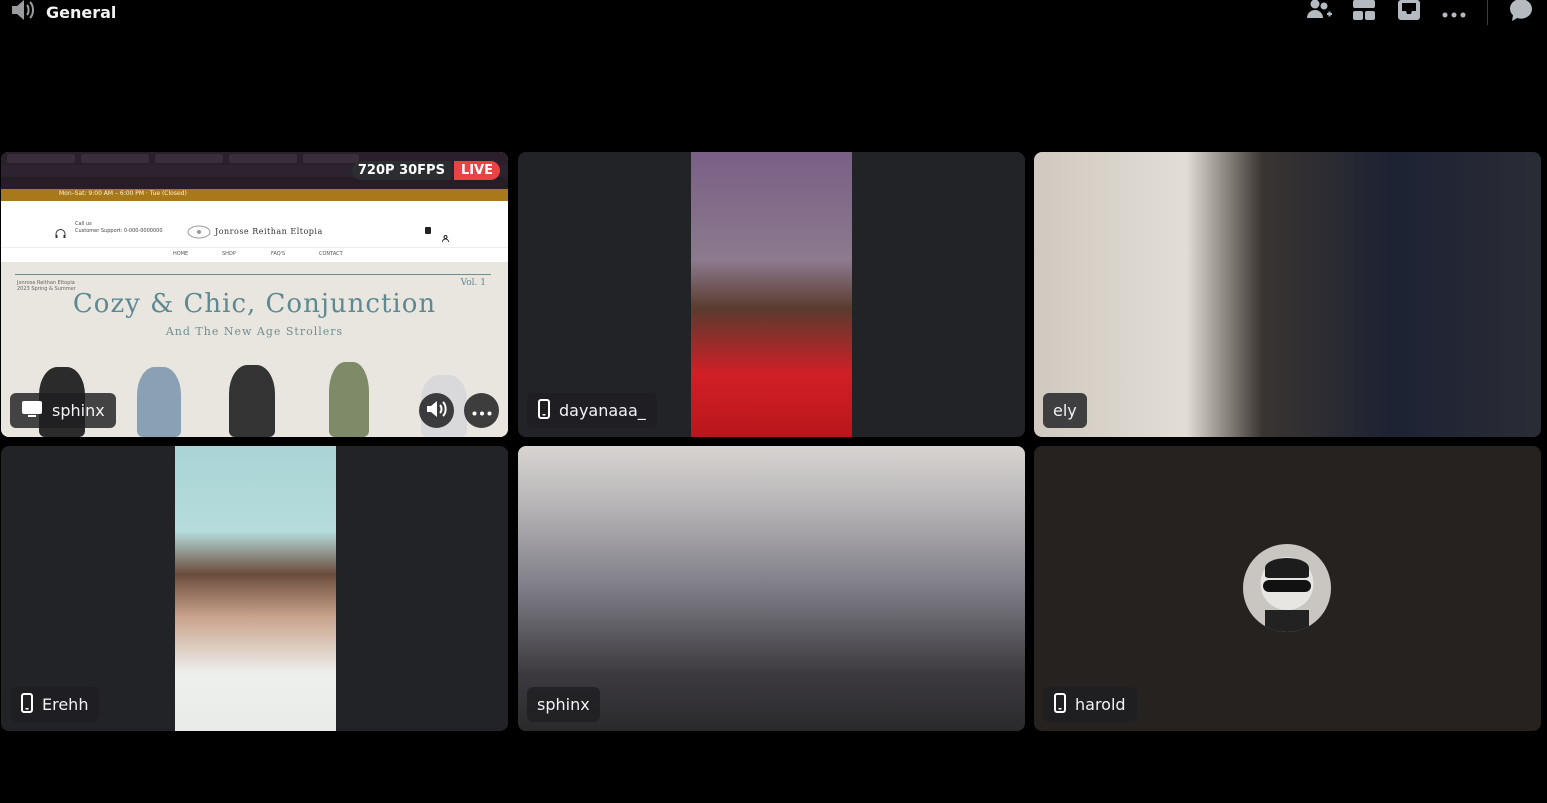  Describe the element at coordinates (60, 234) in the screenshot. I see `headset-icon` at that location.